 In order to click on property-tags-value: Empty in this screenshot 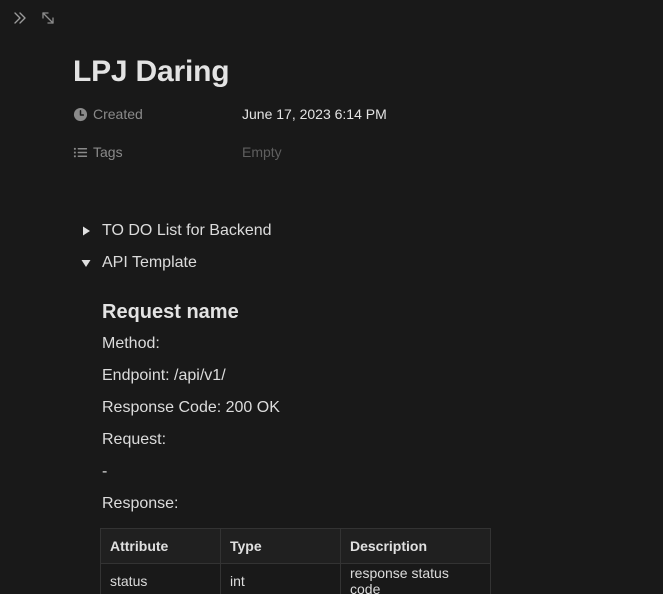, I will do `click(262, 152)`.